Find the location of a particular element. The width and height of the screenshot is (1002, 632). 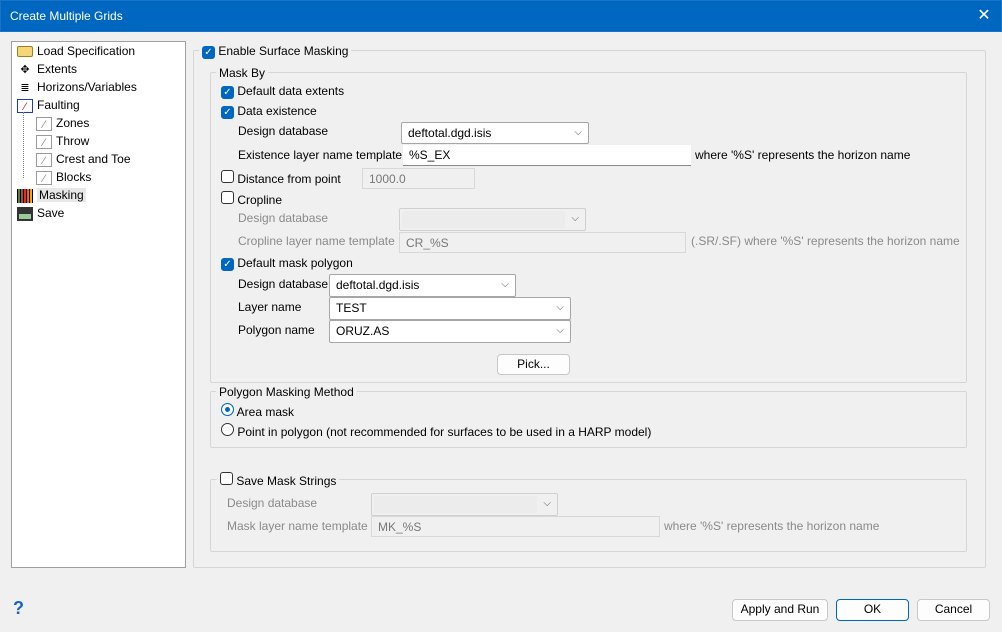

tree-item-faulting: ⁄ Faulting is located at coordinates (48, 105).